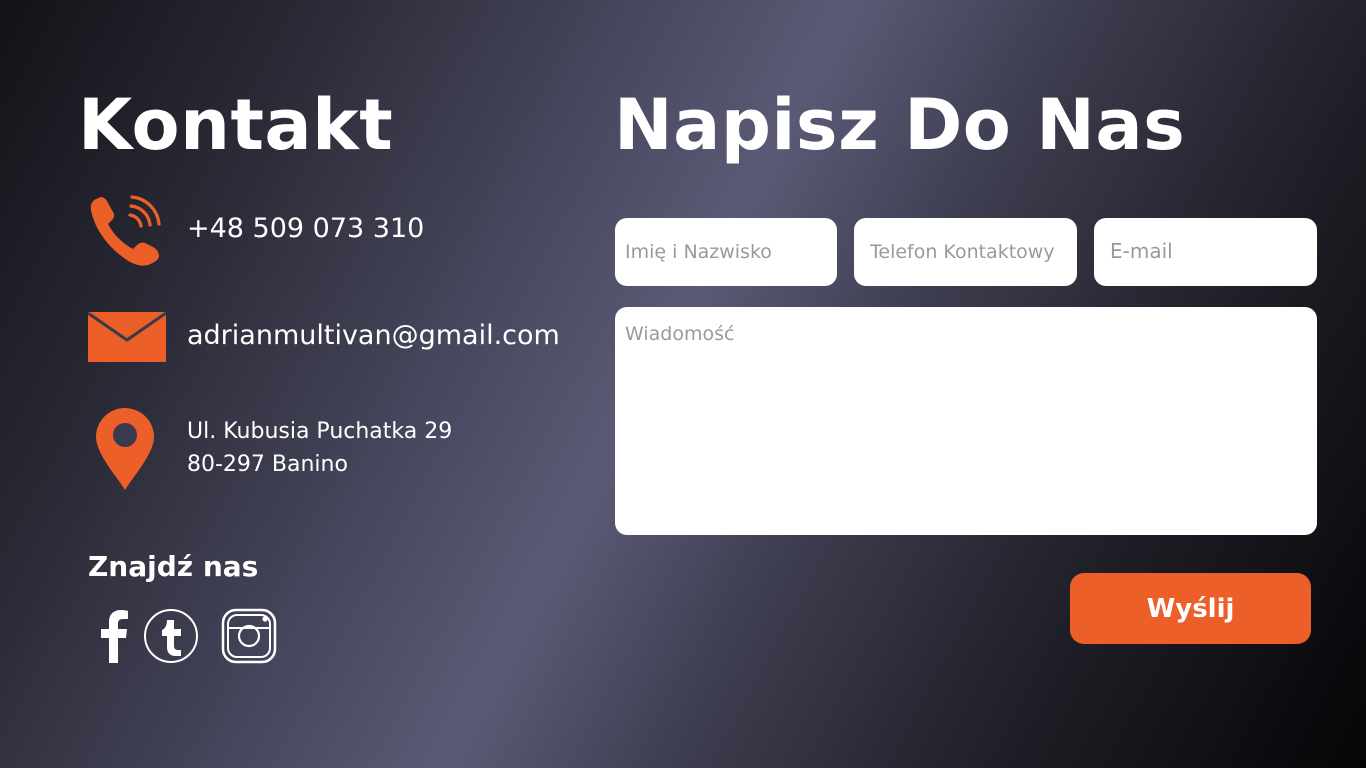 This screenshot has height=768, width=1366. Describe the element at coordinates (127, 337) in the screenshot. I see `envelope-icon` at that location.